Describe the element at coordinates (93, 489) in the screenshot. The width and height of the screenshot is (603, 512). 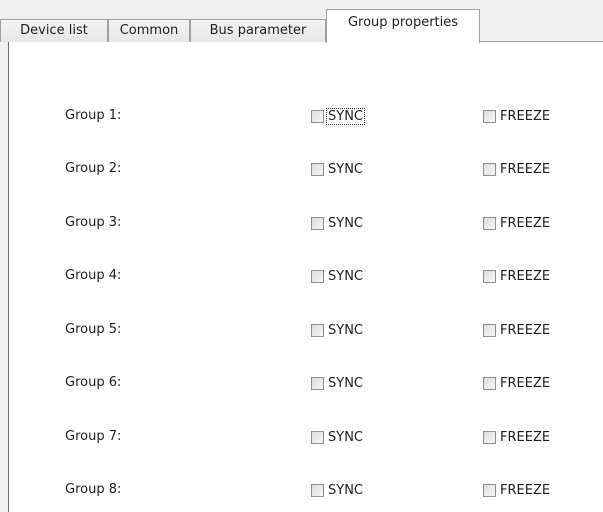
I see `group-label: Group 8:` at that location.